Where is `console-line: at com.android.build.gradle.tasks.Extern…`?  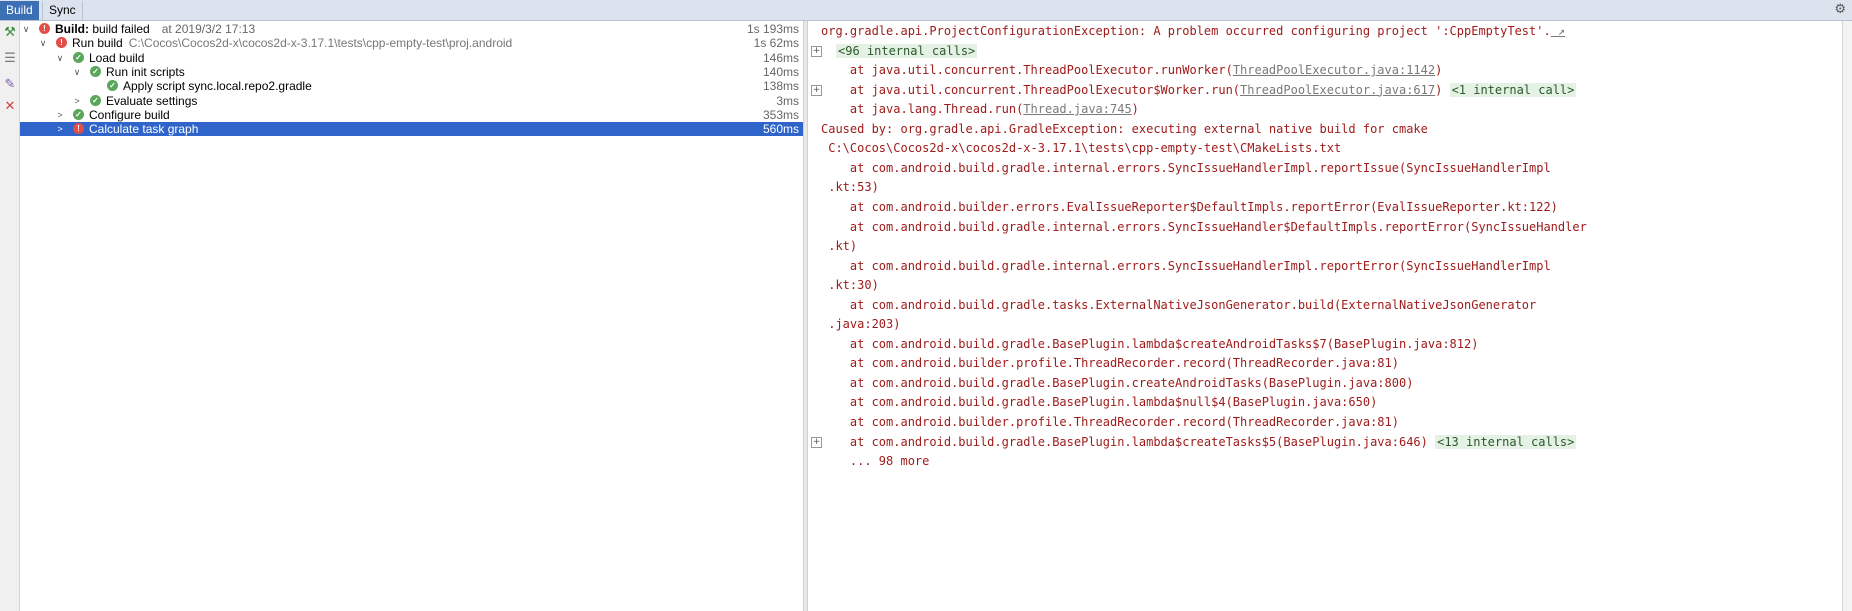 console-line: at com.android.build.gradle.tasks.Extern… is located at coordinates (1178, 305).